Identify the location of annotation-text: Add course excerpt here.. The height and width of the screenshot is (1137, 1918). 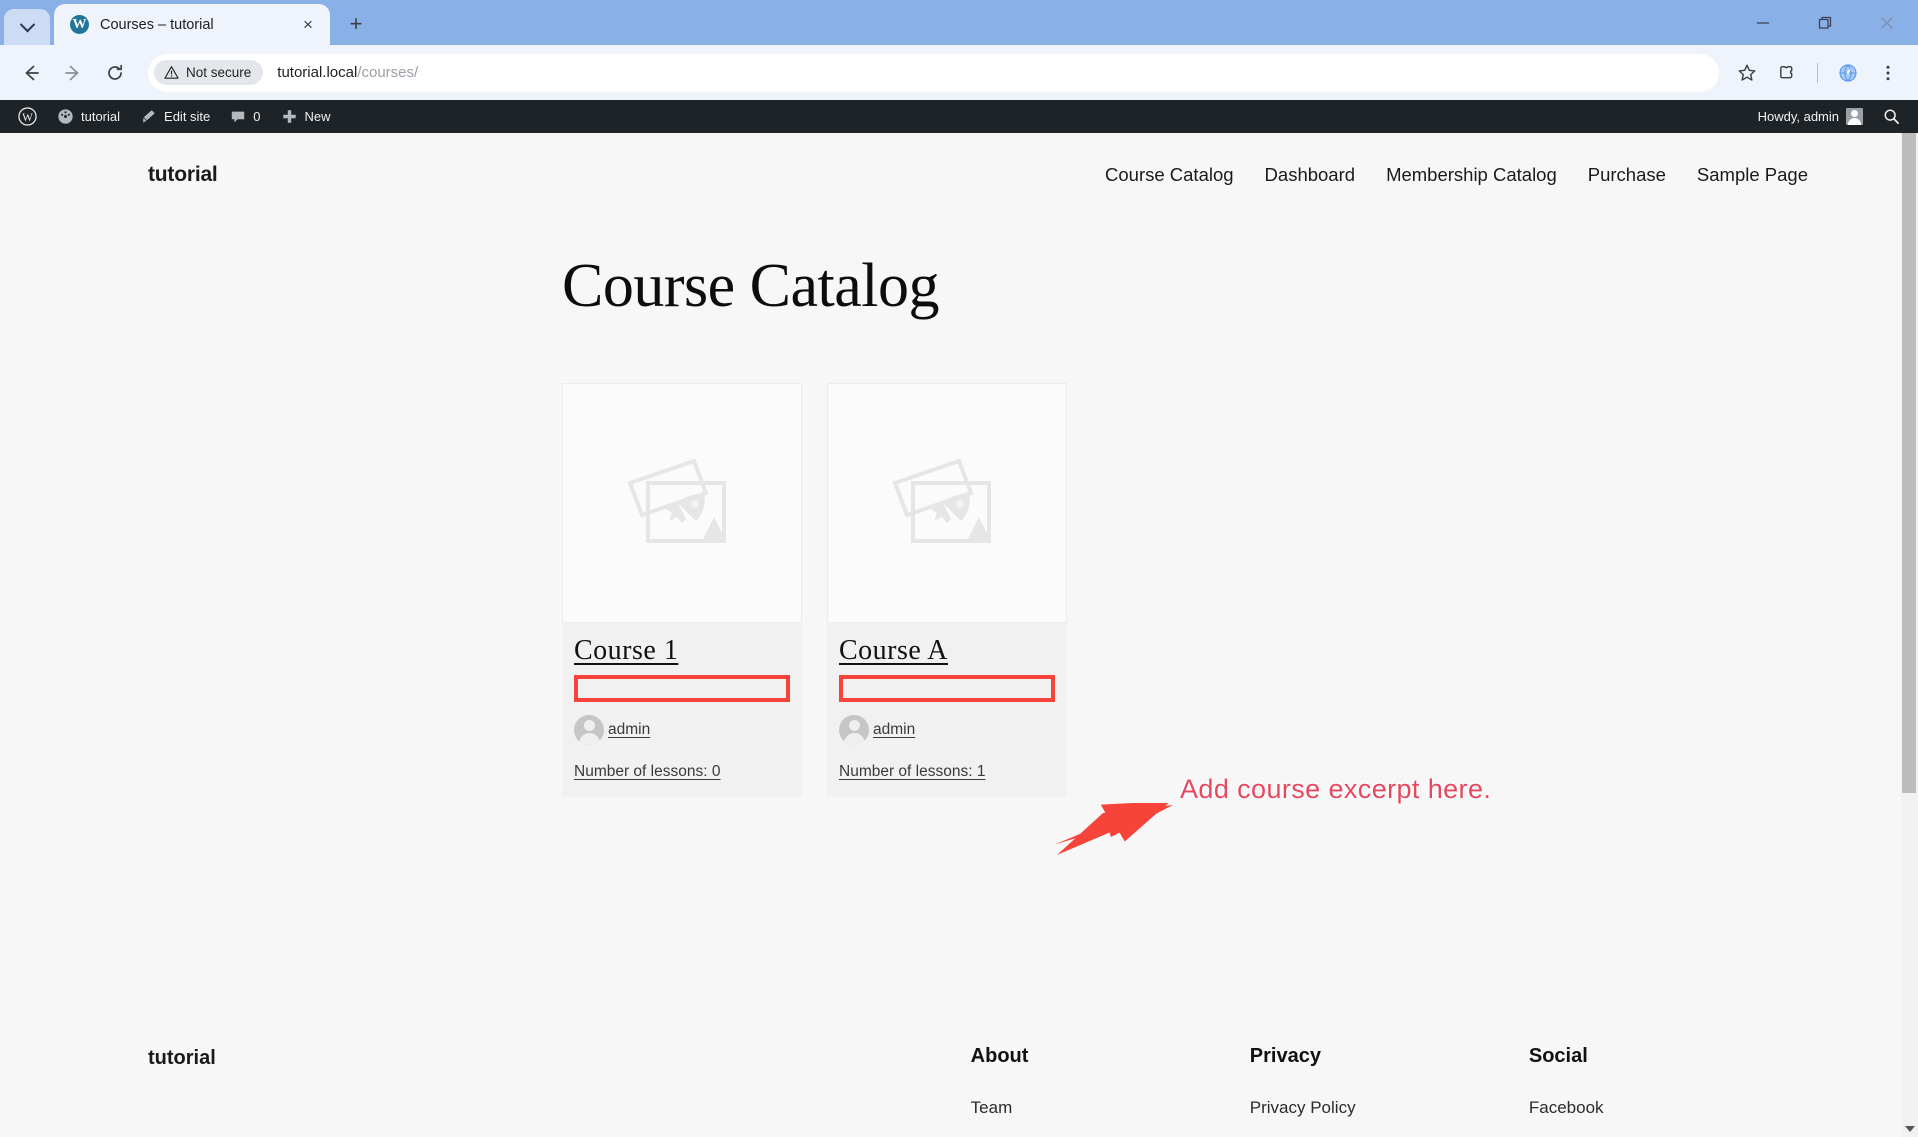
(1336, 789).